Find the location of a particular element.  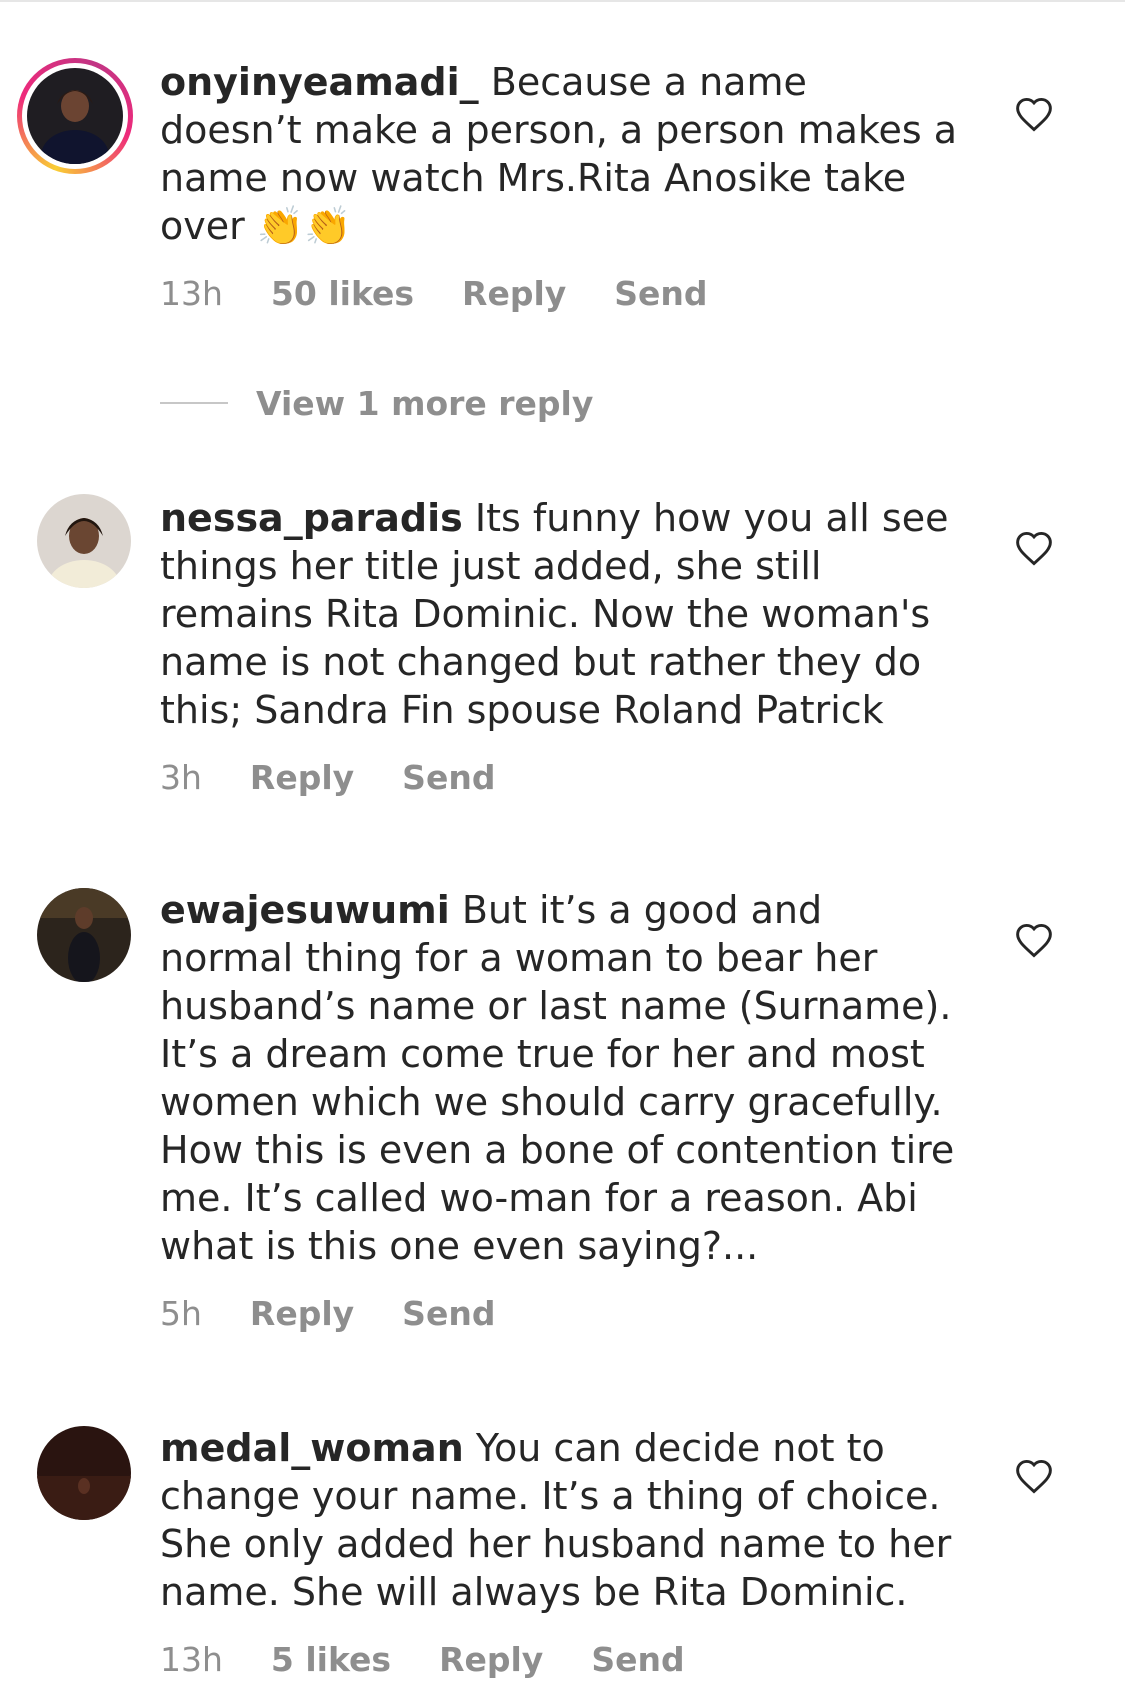

comment-username: ewajesuwumi is located at coordinates (305, 910).